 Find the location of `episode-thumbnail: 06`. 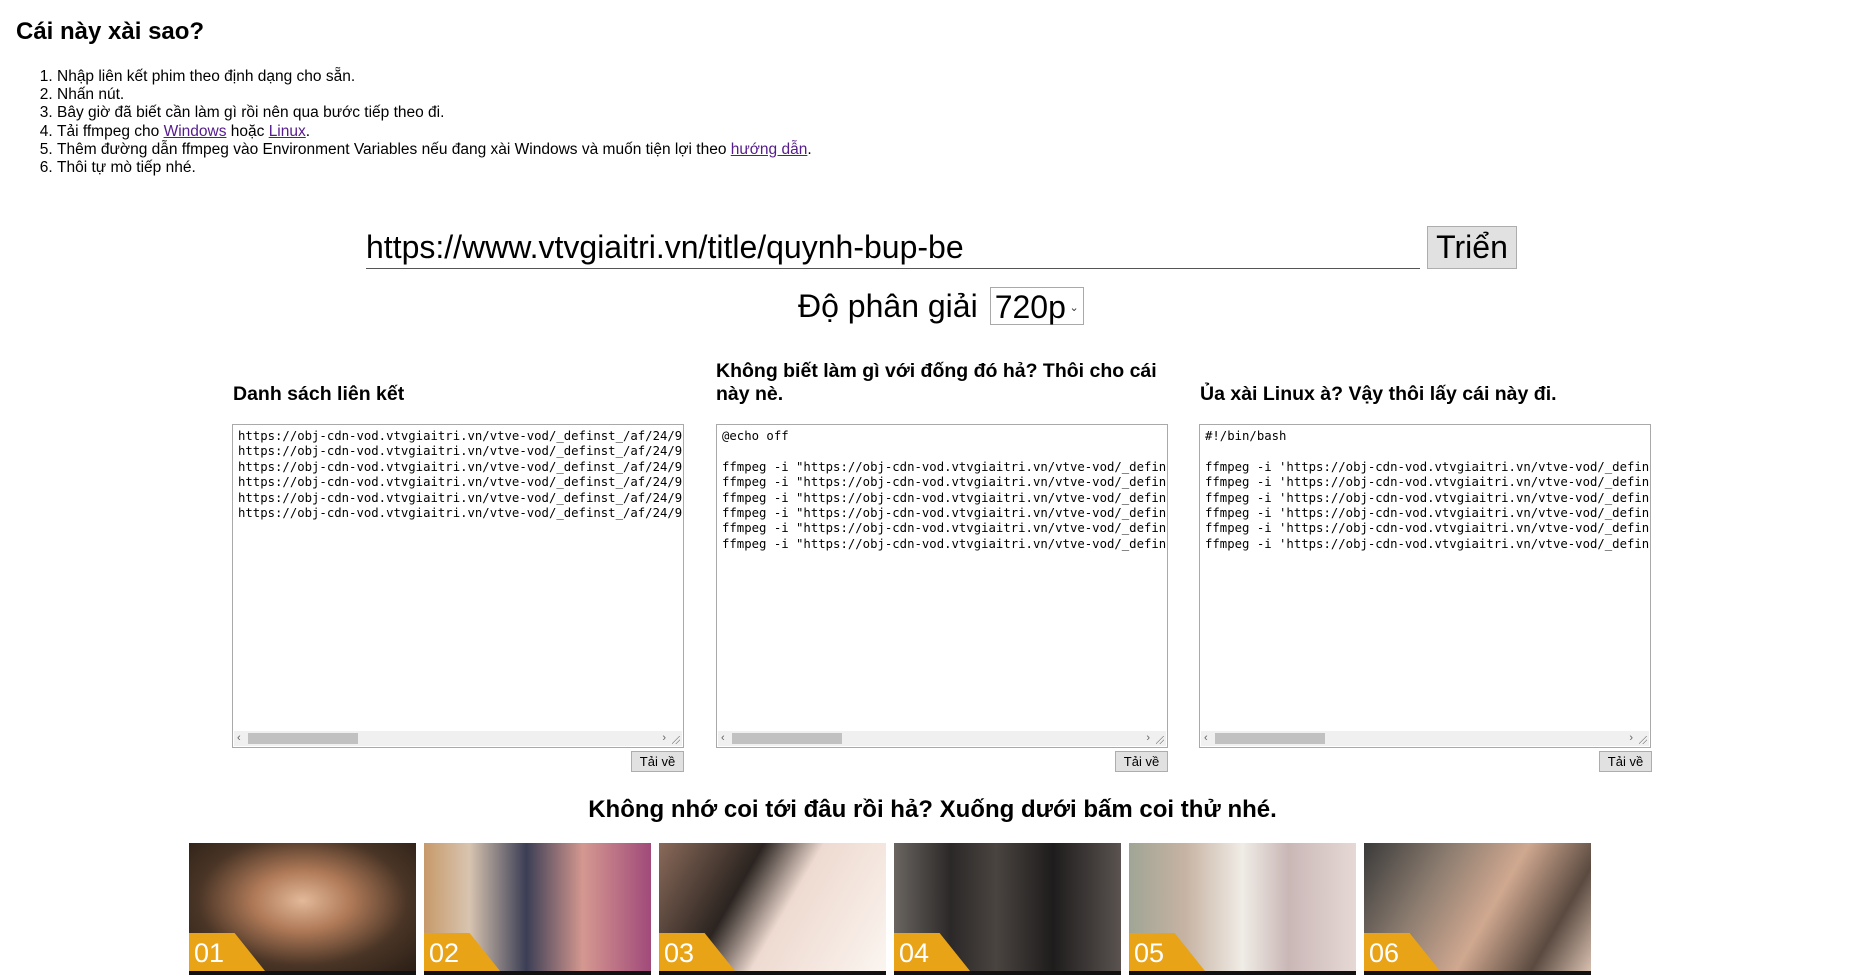

episode-thumbnail: 06 is located at coordinates (1477, 909).